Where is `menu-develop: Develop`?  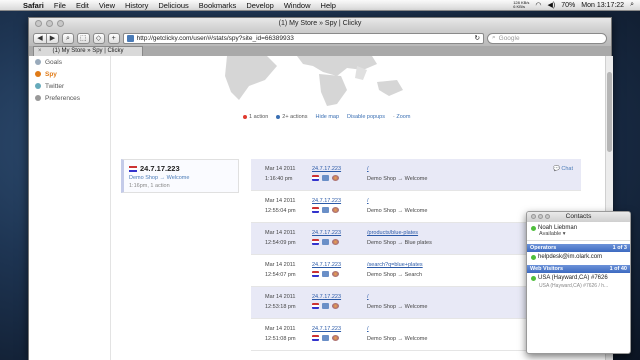 menu-develop: Develop is located at coordinates (260, 5).